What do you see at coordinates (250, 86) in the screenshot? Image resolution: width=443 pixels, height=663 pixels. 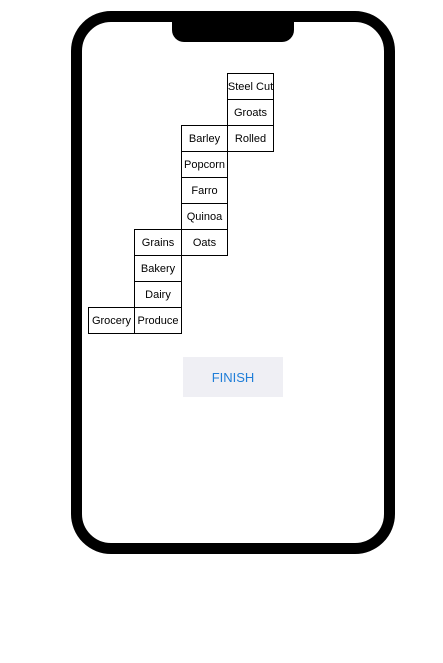 I see `category-cell-steel-cut: Steel Cut` at bounding box center [250, 86].